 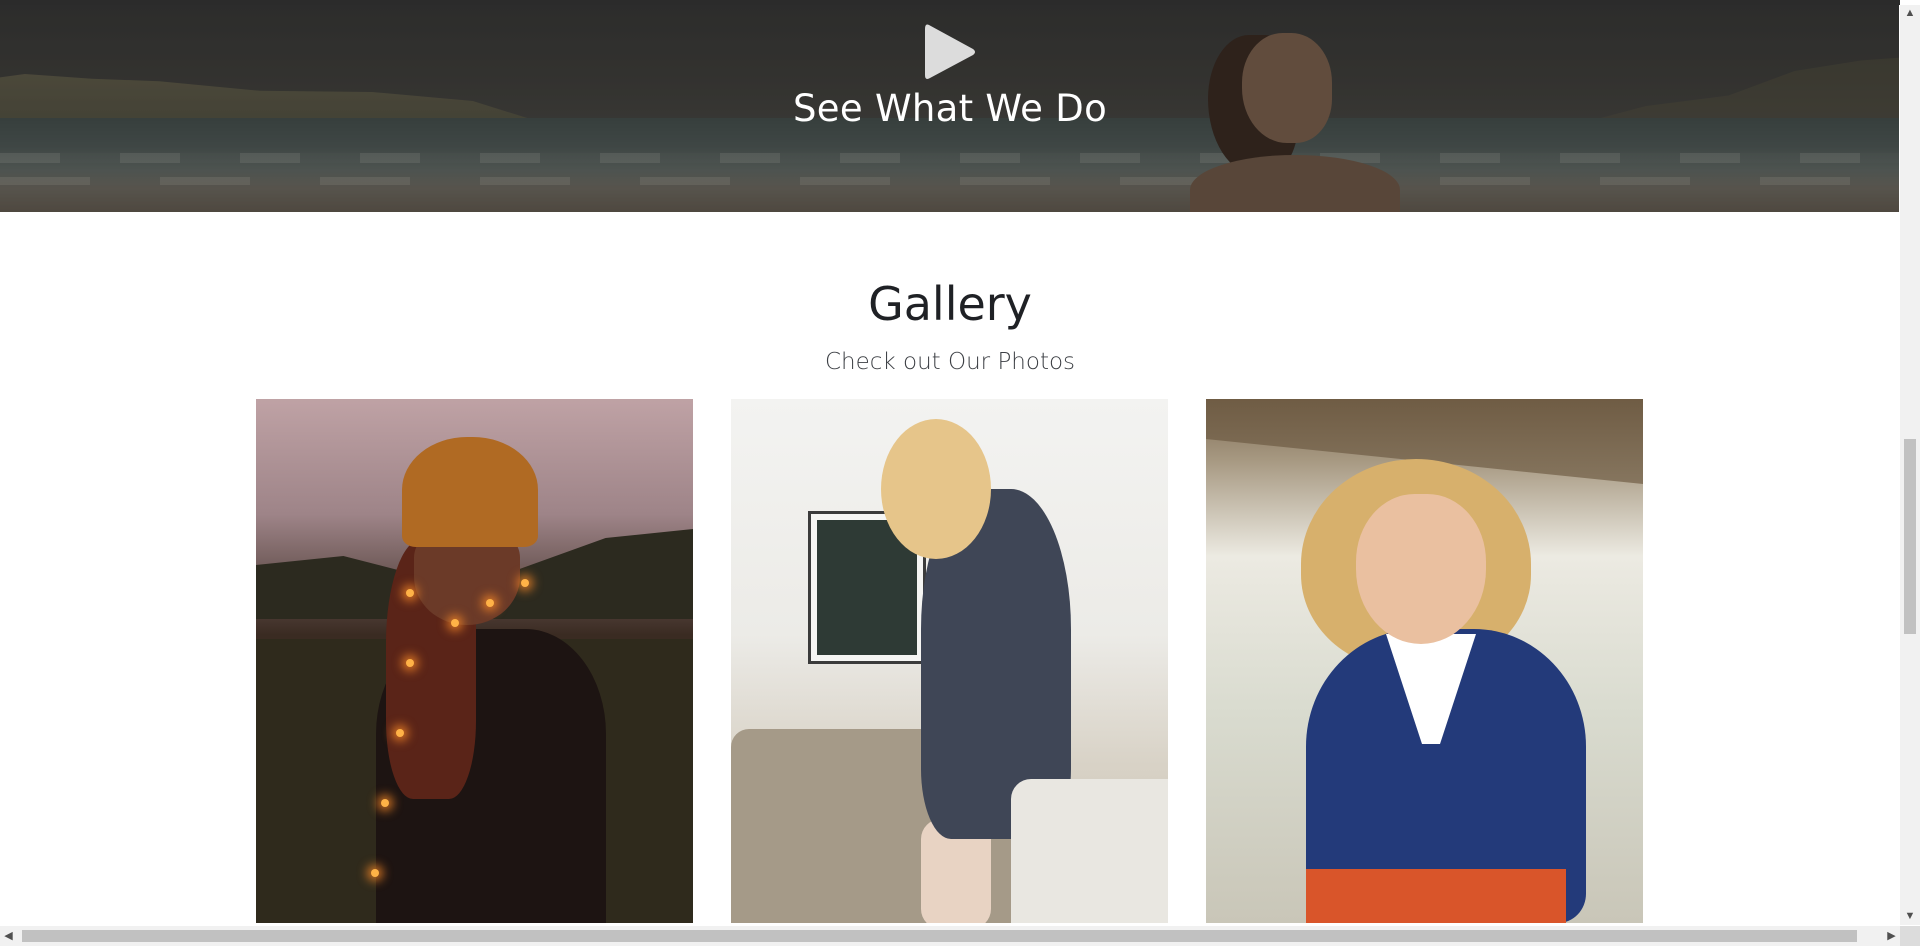 I want to click on play-icon, so click(x=950, y=51).